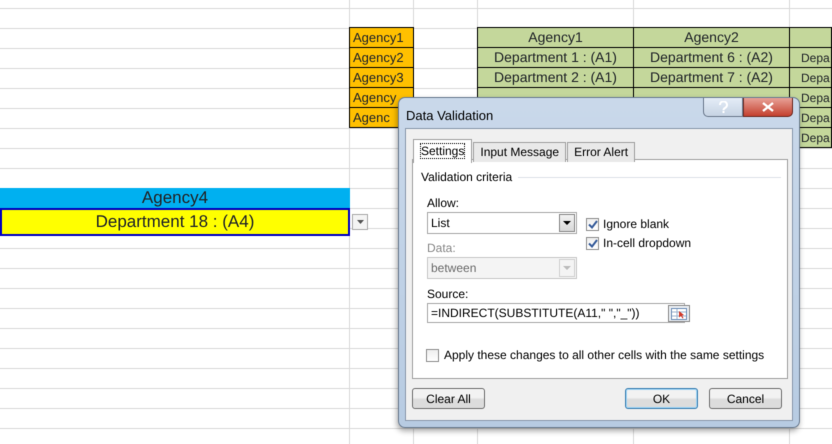  Describe the element at coordinates (466, 177) in the screenshot. I see `group-title: Validation criteria` at that location.